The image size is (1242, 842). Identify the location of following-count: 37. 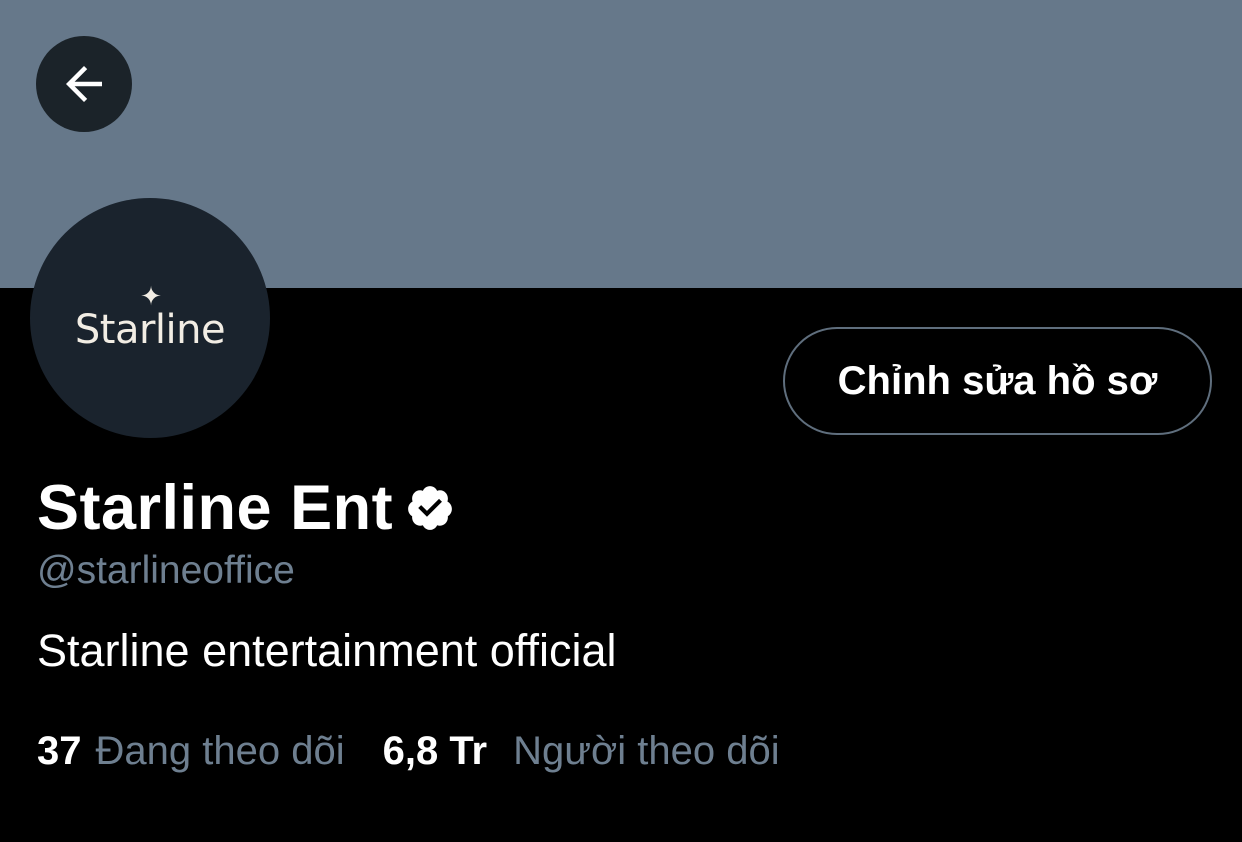
(59, 751).